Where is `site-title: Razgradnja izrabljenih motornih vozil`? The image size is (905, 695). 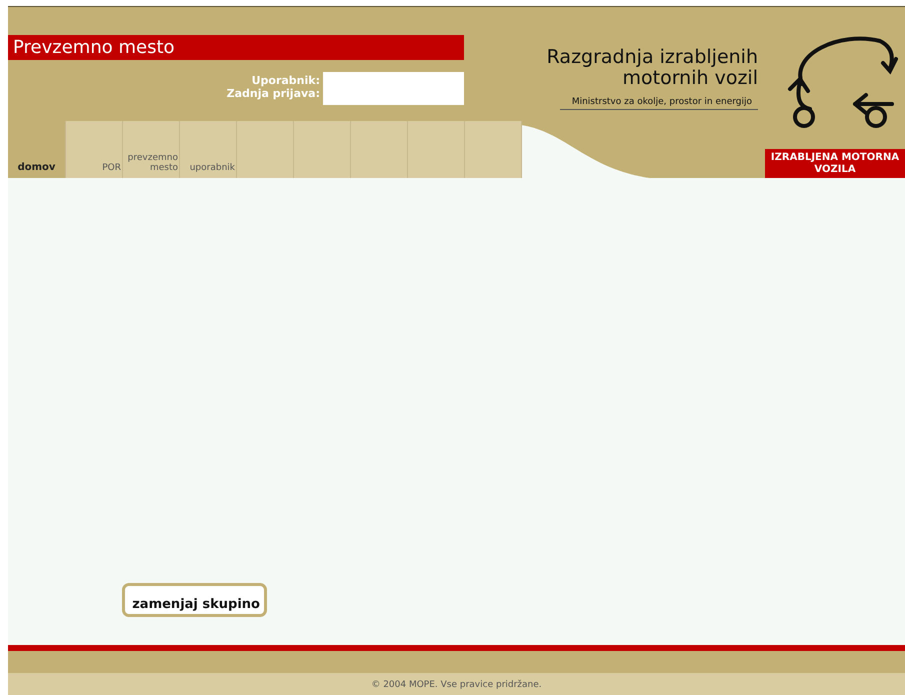
site-title: Razgradnja izrabljenih motornih vozil is located at coordinates (652, 68).